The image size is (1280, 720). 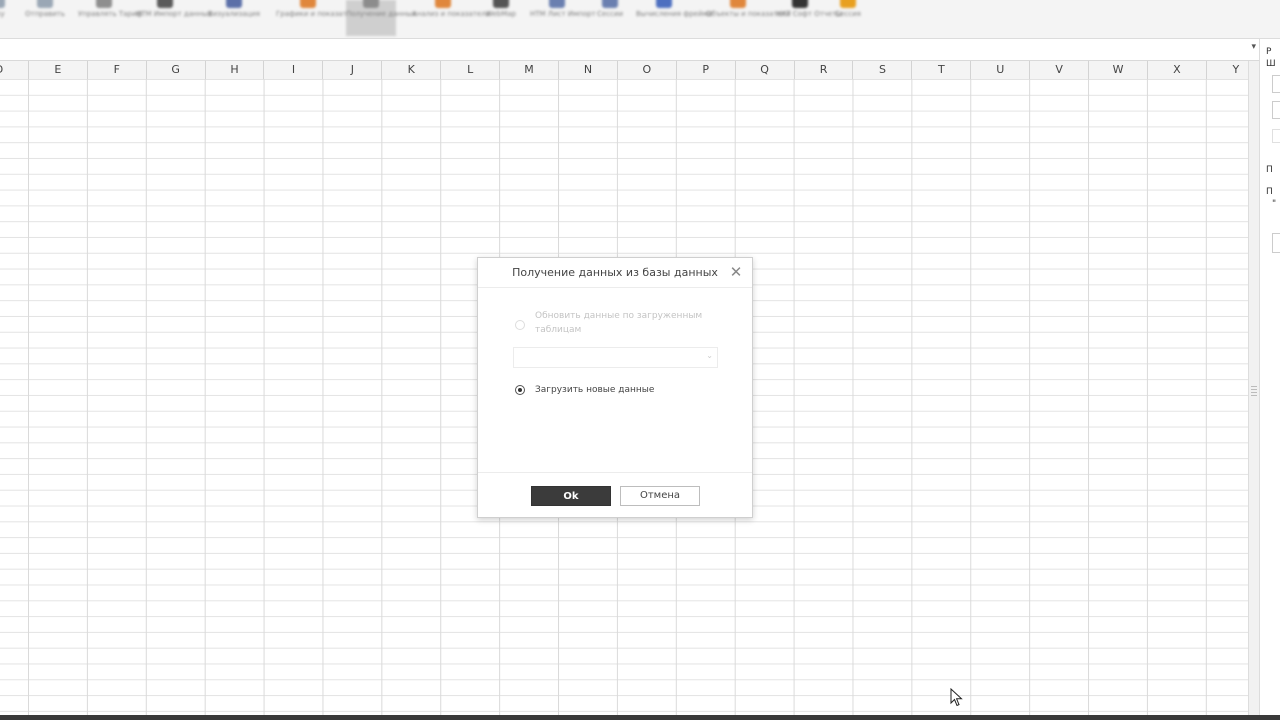 I want to click on ribbon-button: Сессии, so click(x=610, y=18).